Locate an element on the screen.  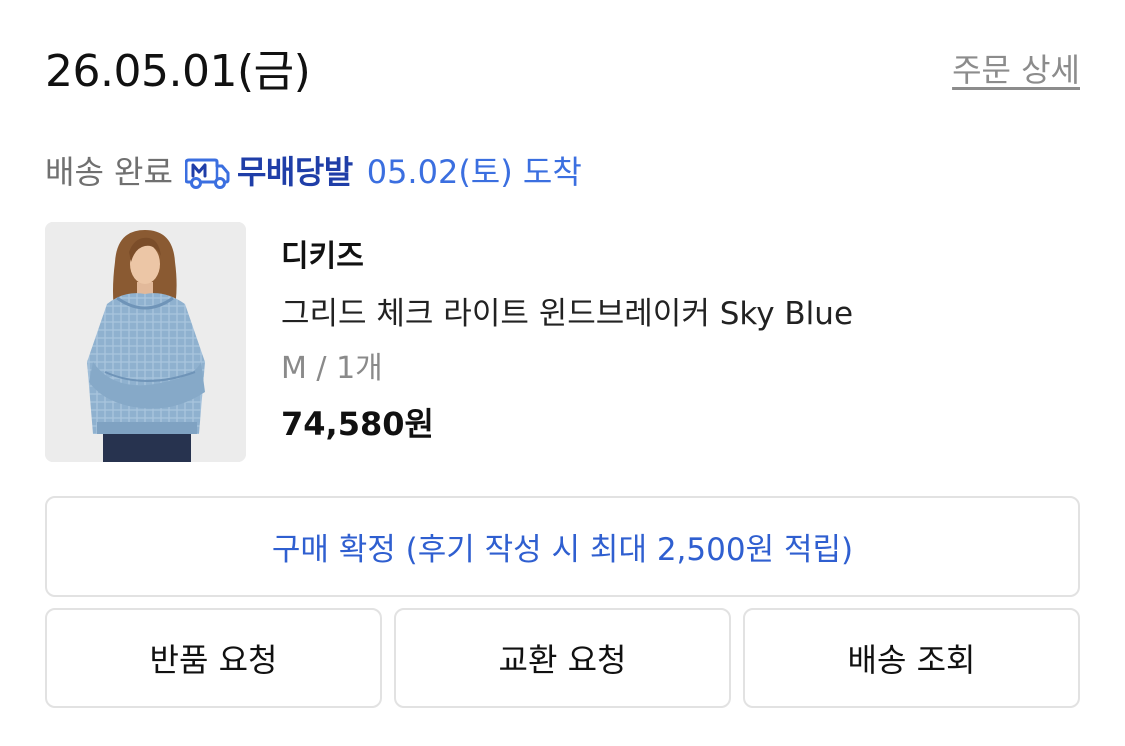
order-date: 26.05.01(금) is located at coordinates (178, 71).